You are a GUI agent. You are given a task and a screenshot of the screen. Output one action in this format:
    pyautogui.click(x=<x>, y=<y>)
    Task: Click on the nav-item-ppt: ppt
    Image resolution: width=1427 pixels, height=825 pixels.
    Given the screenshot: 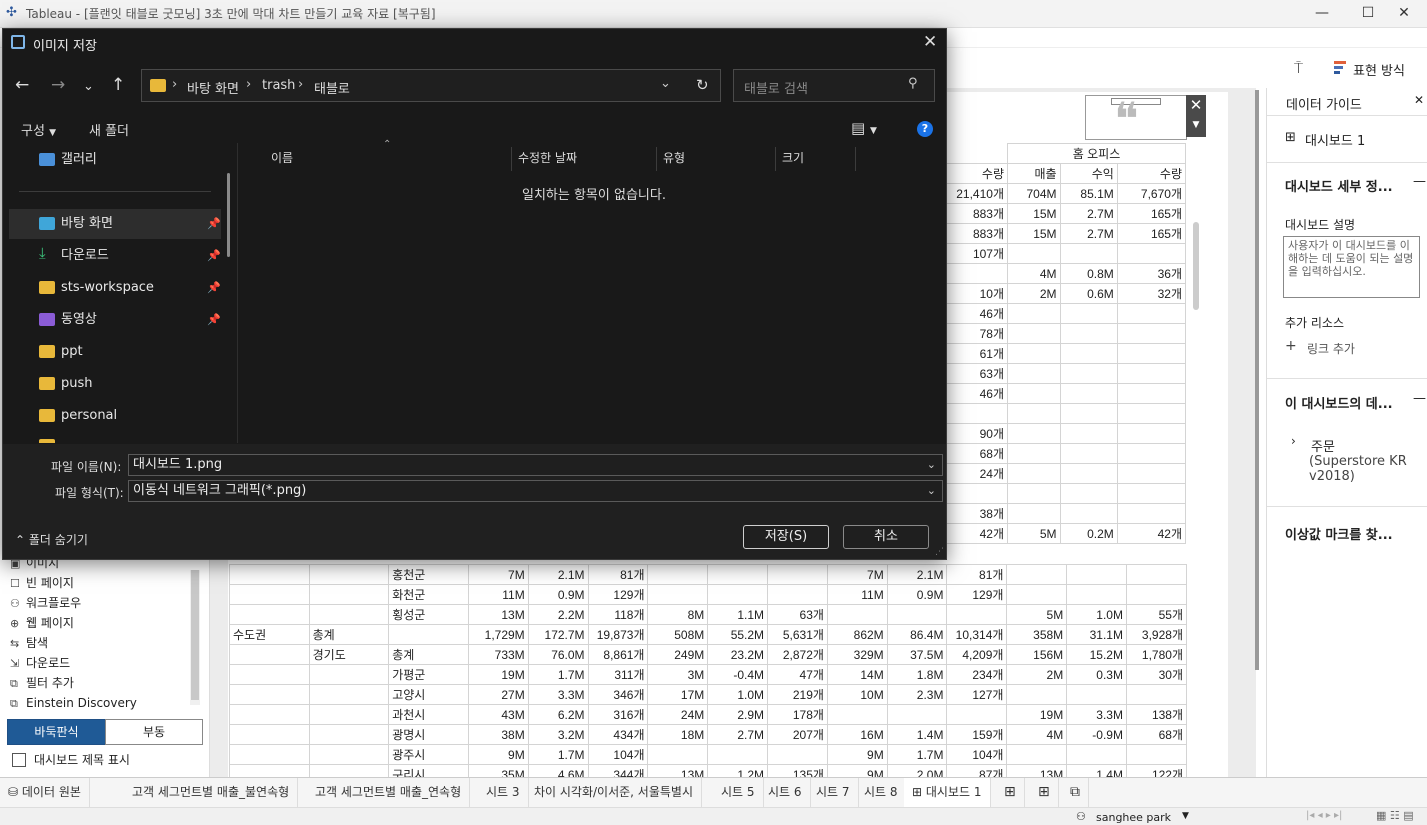 What is the action you would take?
    pyautogui.click(x=115, y=352)
    